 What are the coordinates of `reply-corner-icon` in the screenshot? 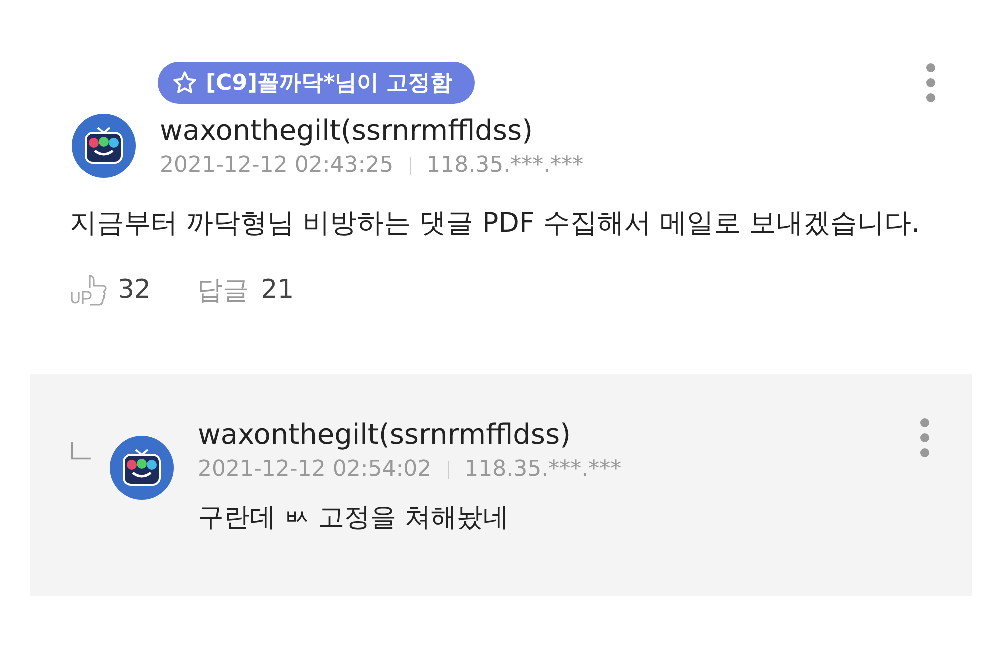 It's located at (81, 451).